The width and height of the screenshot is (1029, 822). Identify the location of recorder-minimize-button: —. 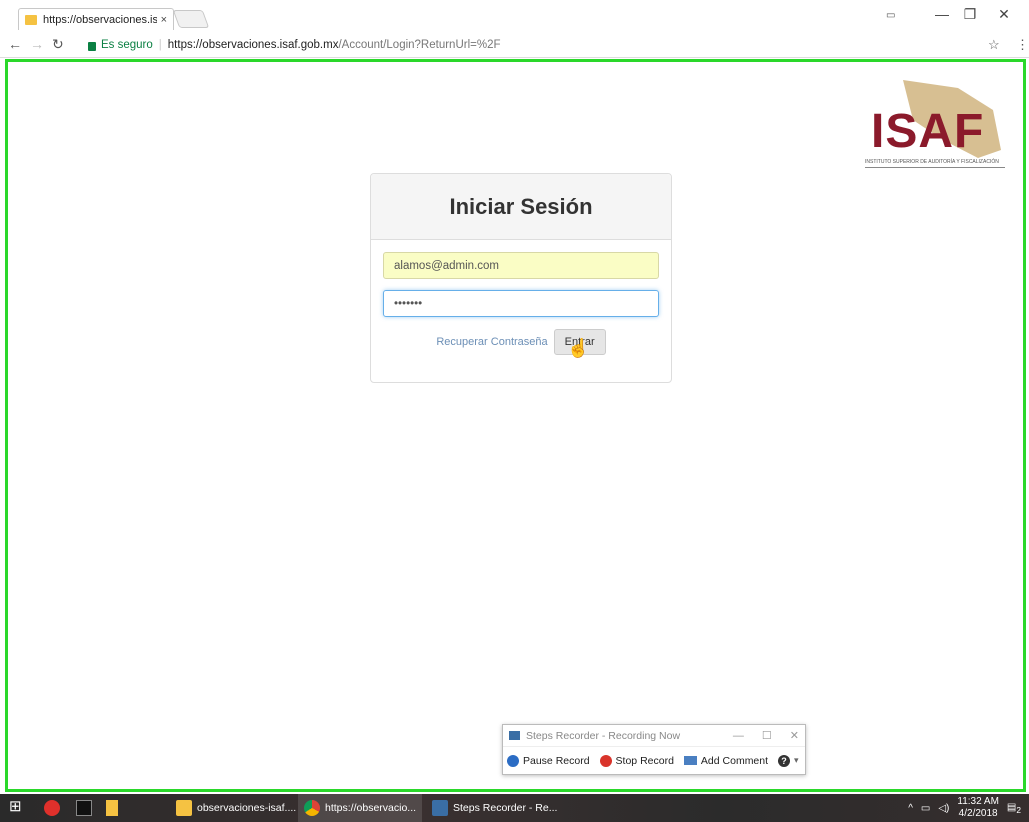
(738, 736).